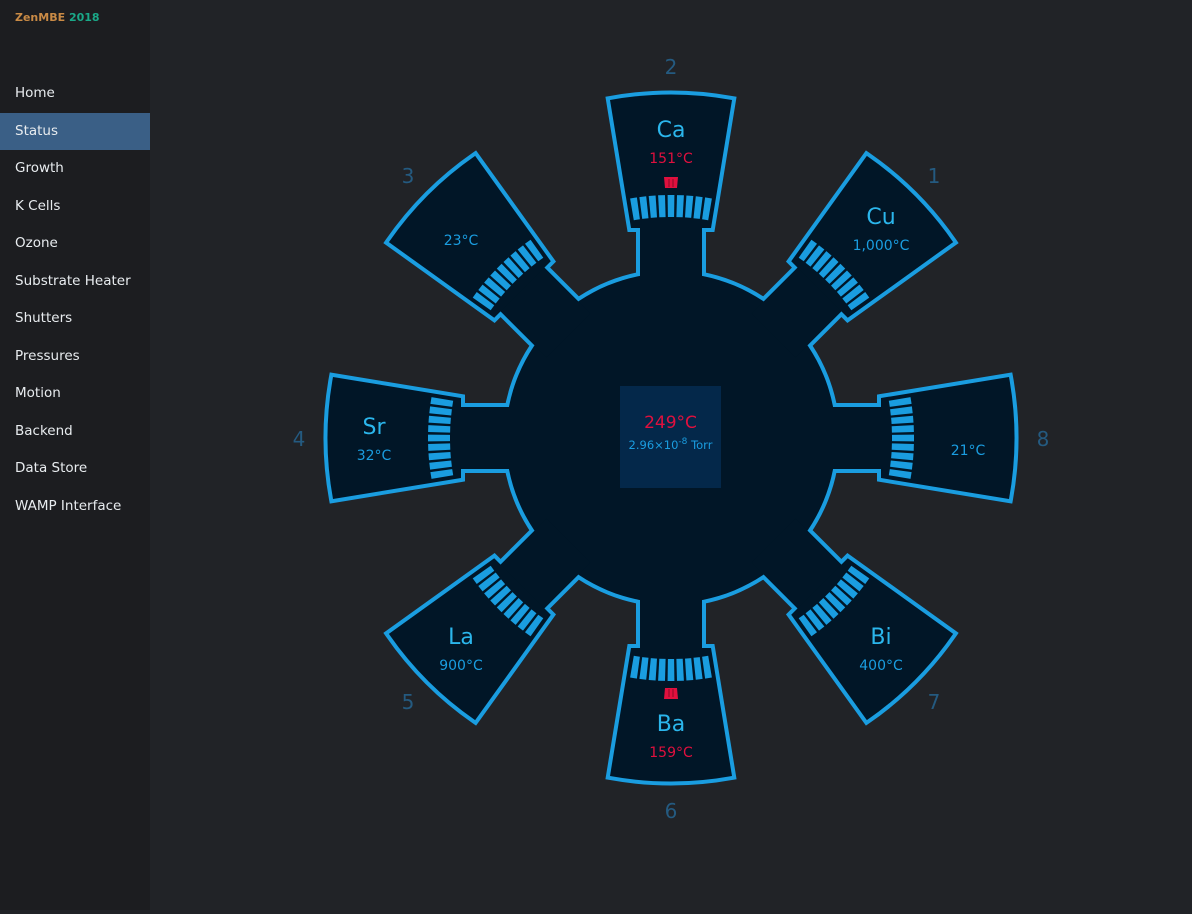 This screenshot has height=914, width=1192. I want to click on pressure-unit: Torr, so click(702, 444).